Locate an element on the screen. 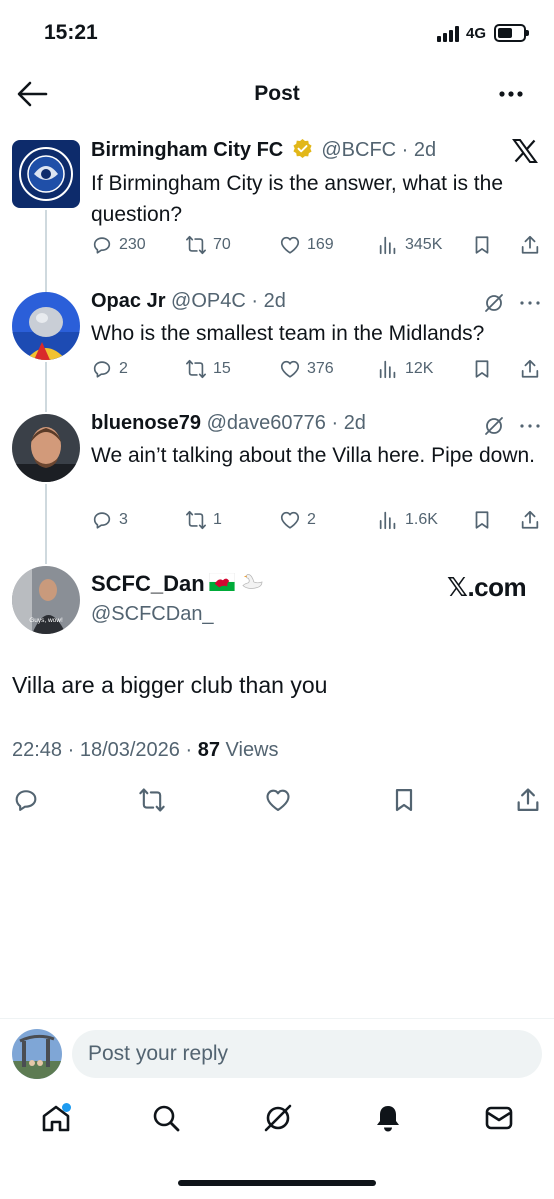 The width and height of the screenshot is (554, 1199). display-name: Opac Jr is located at coordinates (128, 301).